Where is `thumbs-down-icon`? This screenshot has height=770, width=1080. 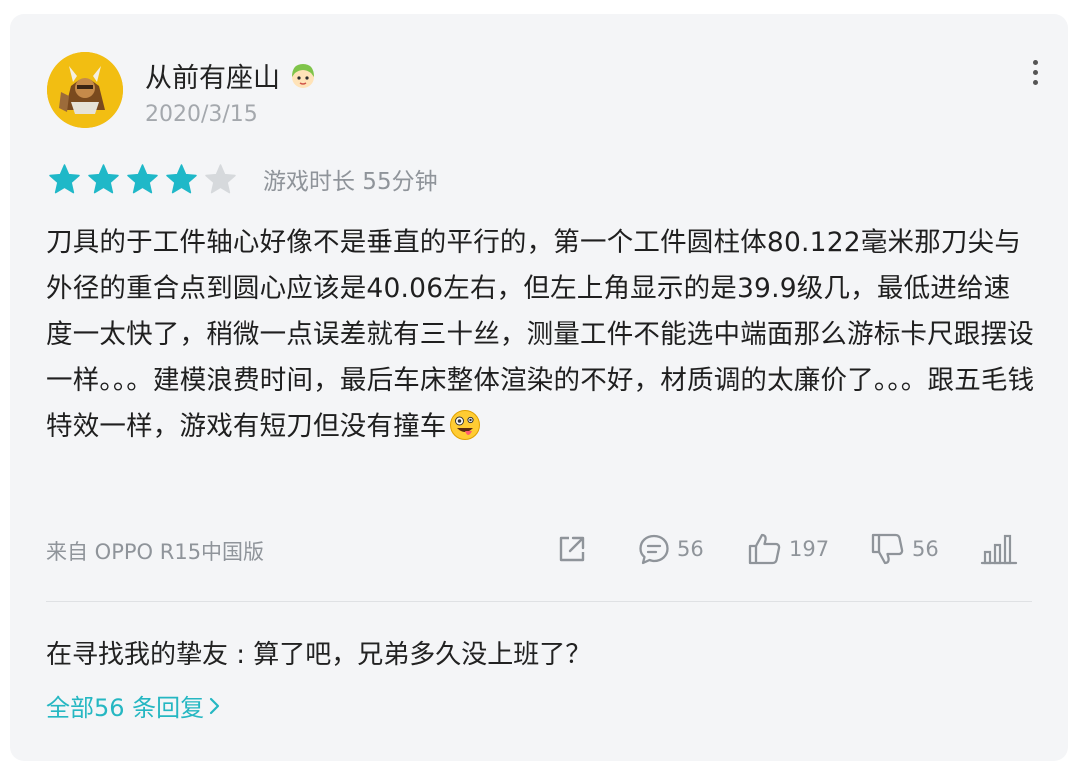 thumbs-down-icon is located at coordinates (887, 549).